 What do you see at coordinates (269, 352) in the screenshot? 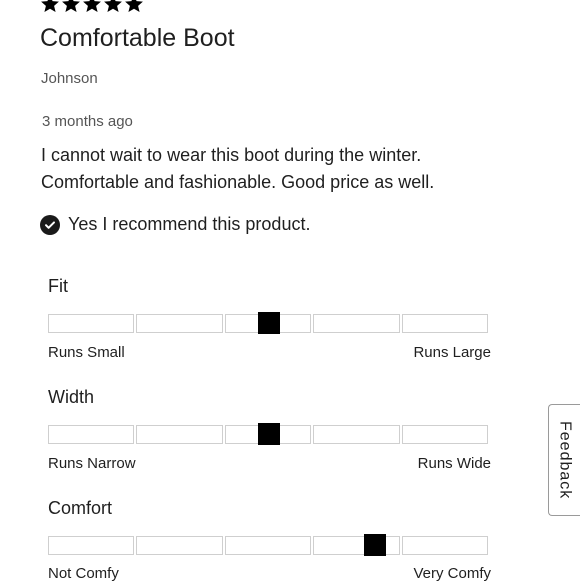
I see `fit-scale-labels: Runs Small Runs Large` at bounding box center [269, 352].